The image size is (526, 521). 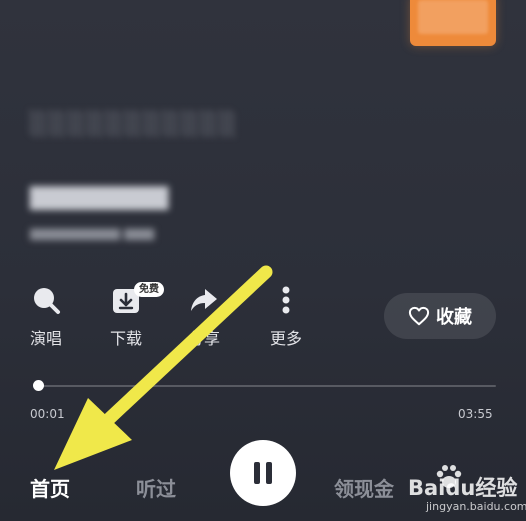 What do you see at coordinates (45, 338) in the screenshot?
I see `sing-label: 演唱` at bounding box center [45, 338].